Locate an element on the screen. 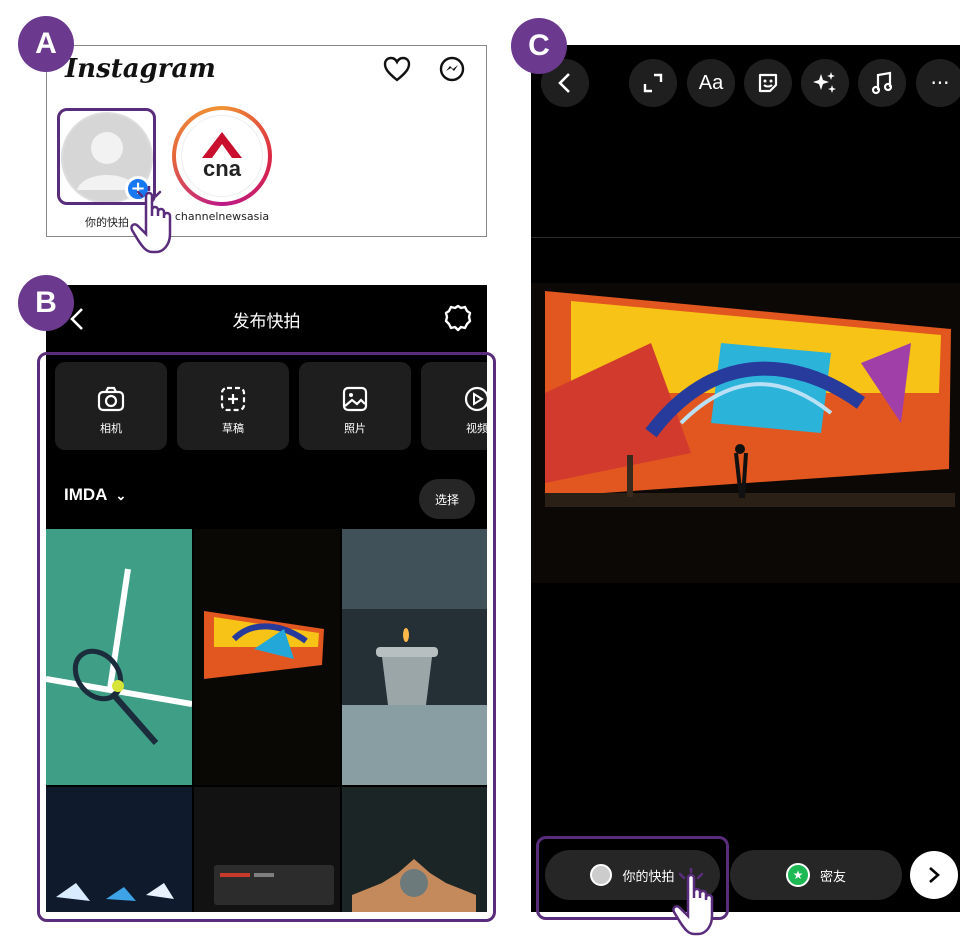  thumbnail-candle is located at coordinates (414, 657).